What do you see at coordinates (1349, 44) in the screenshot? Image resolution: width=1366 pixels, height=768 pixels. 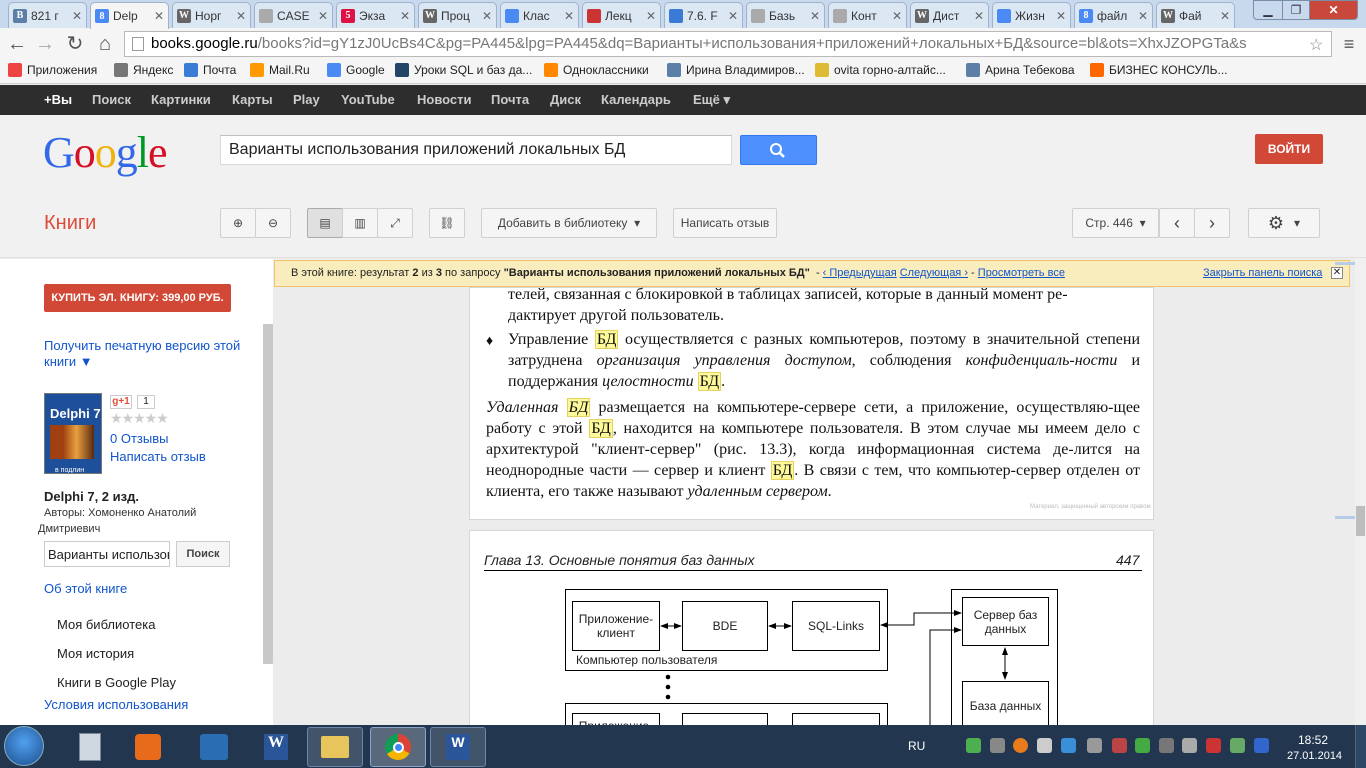 I see `menu-icon: ≡` at bounding box center [1349, 44].